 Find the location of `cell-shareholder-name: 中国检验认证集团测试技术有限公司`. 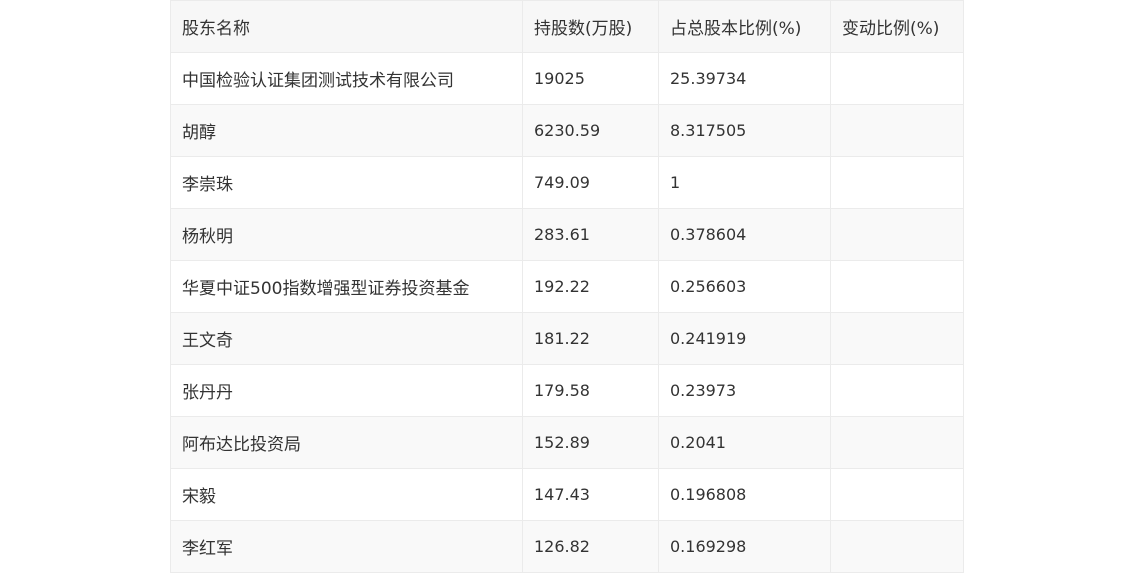

cell-shareholder-name: 中国检验认证集团测试技术有限公司 is located at coordinates (346, 78).